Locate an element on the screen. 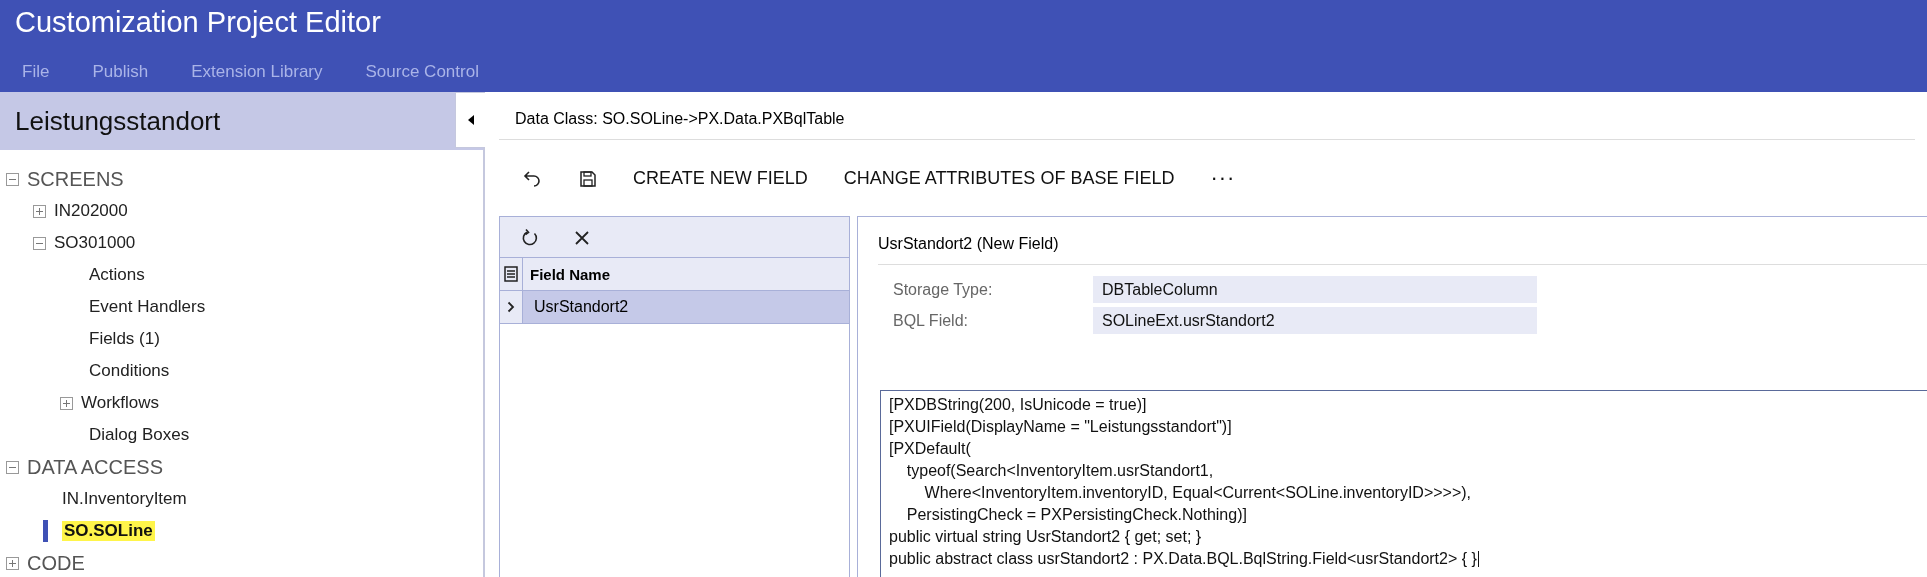  chevron-right-icon is located at coordinates (511, 307).